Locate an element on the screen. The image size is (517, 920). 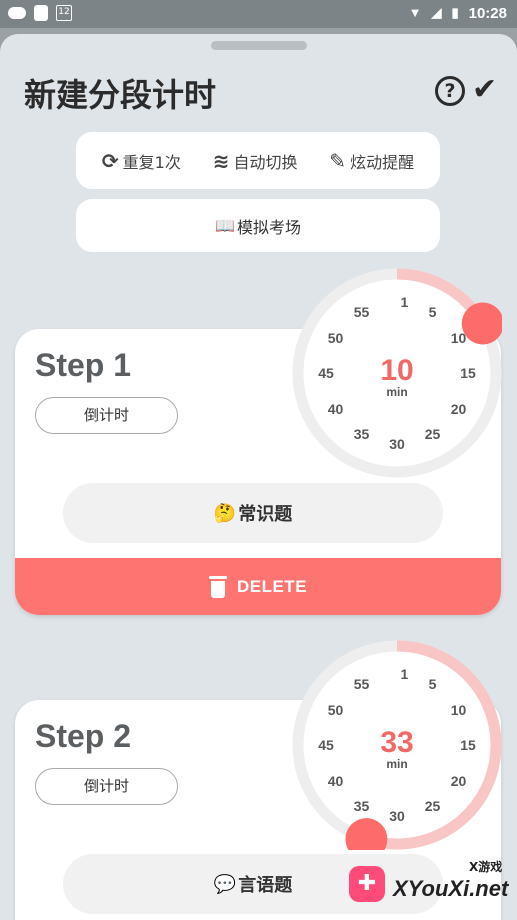
repeat-label: 重复1次 is located at coordinates (151, 162).